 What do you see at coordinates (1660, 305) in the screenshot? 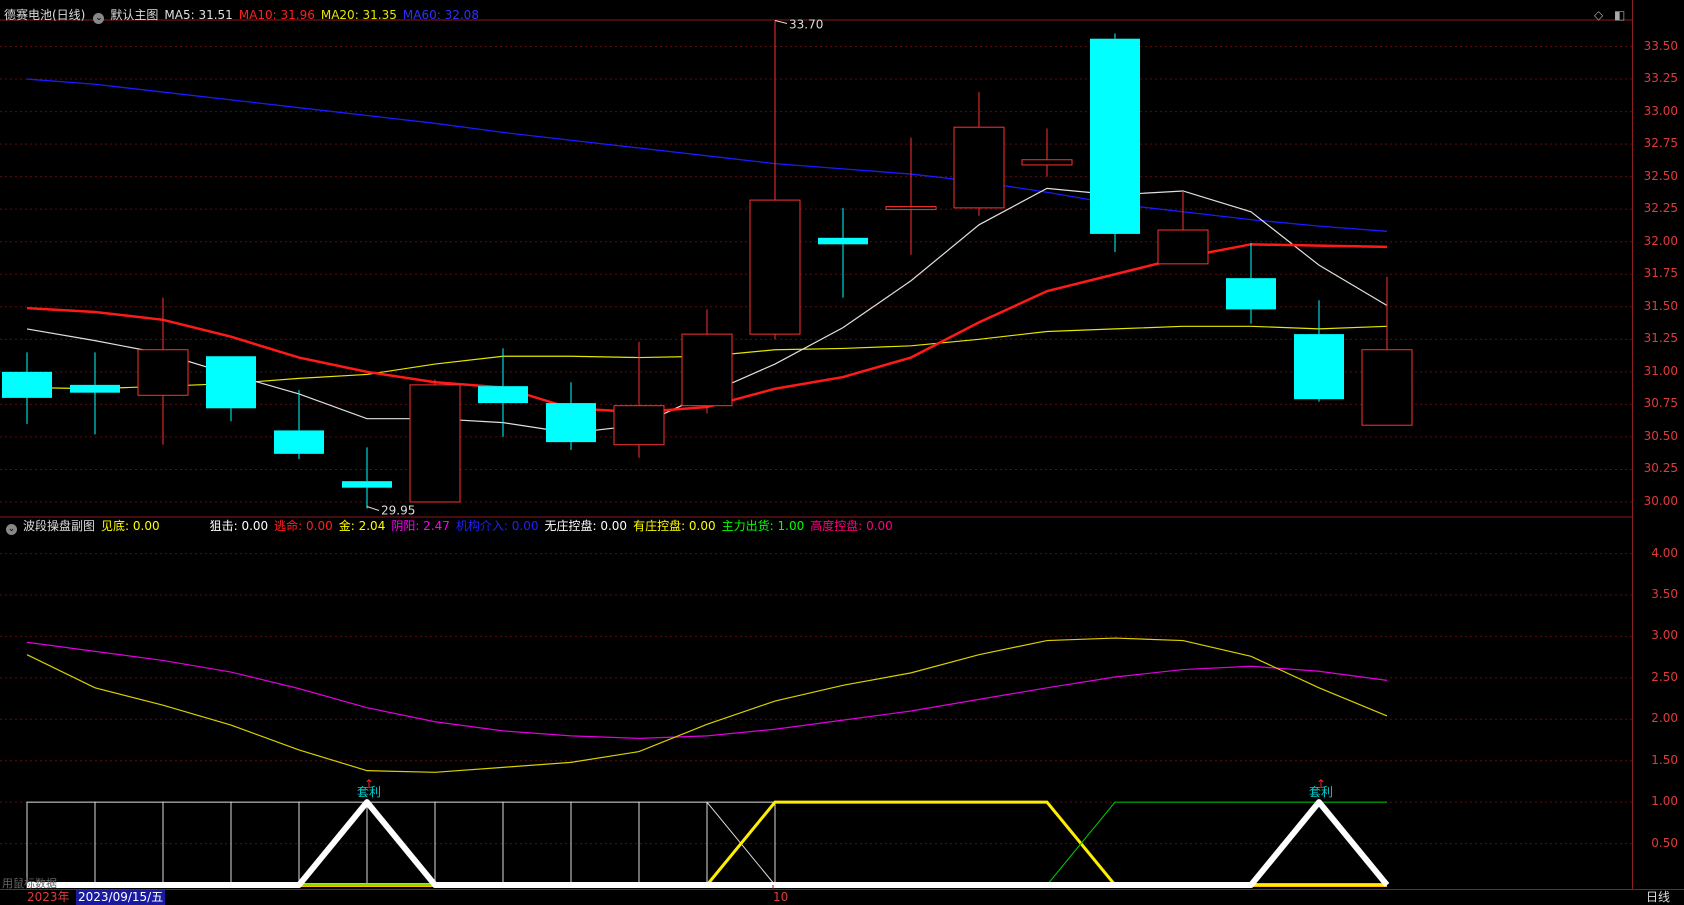
I see `price-axis-label: 31.50` at bounding box center [1660, 305].